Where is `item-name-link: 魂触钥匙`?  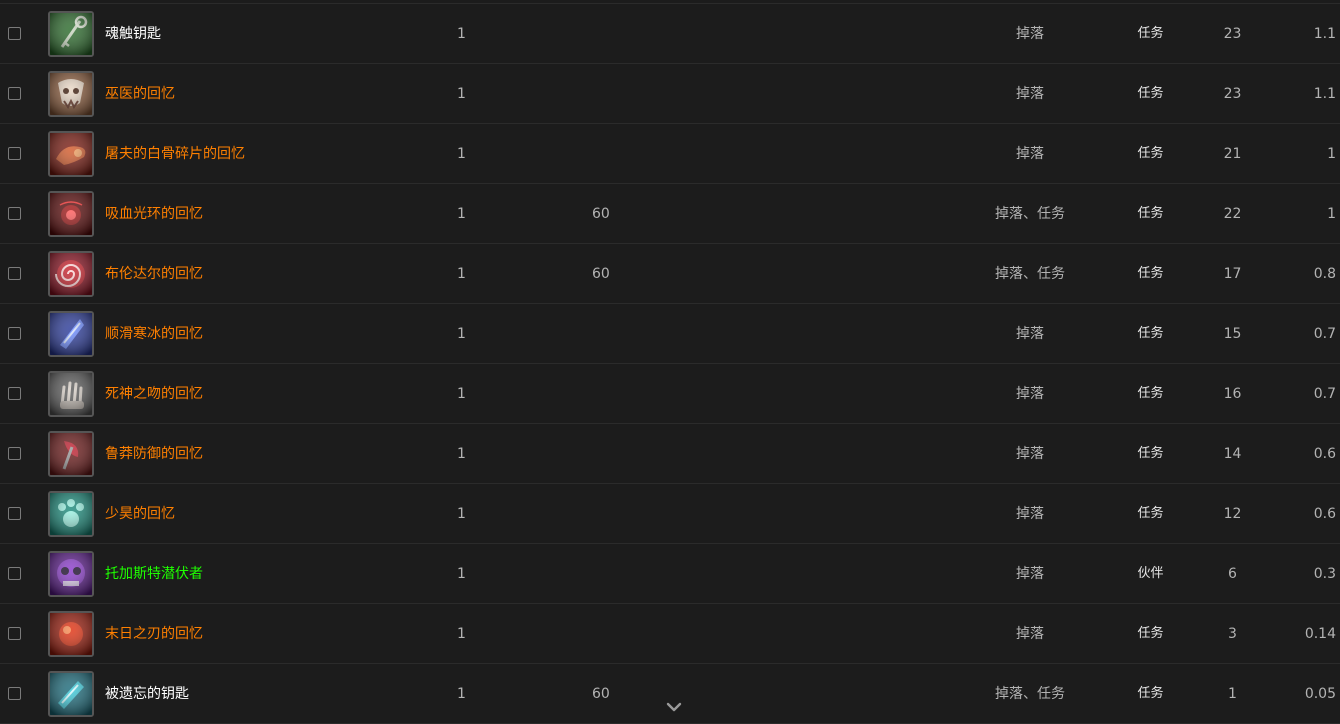
item-name-link: 魂触钥匙 is located at coordinates (133, 34).